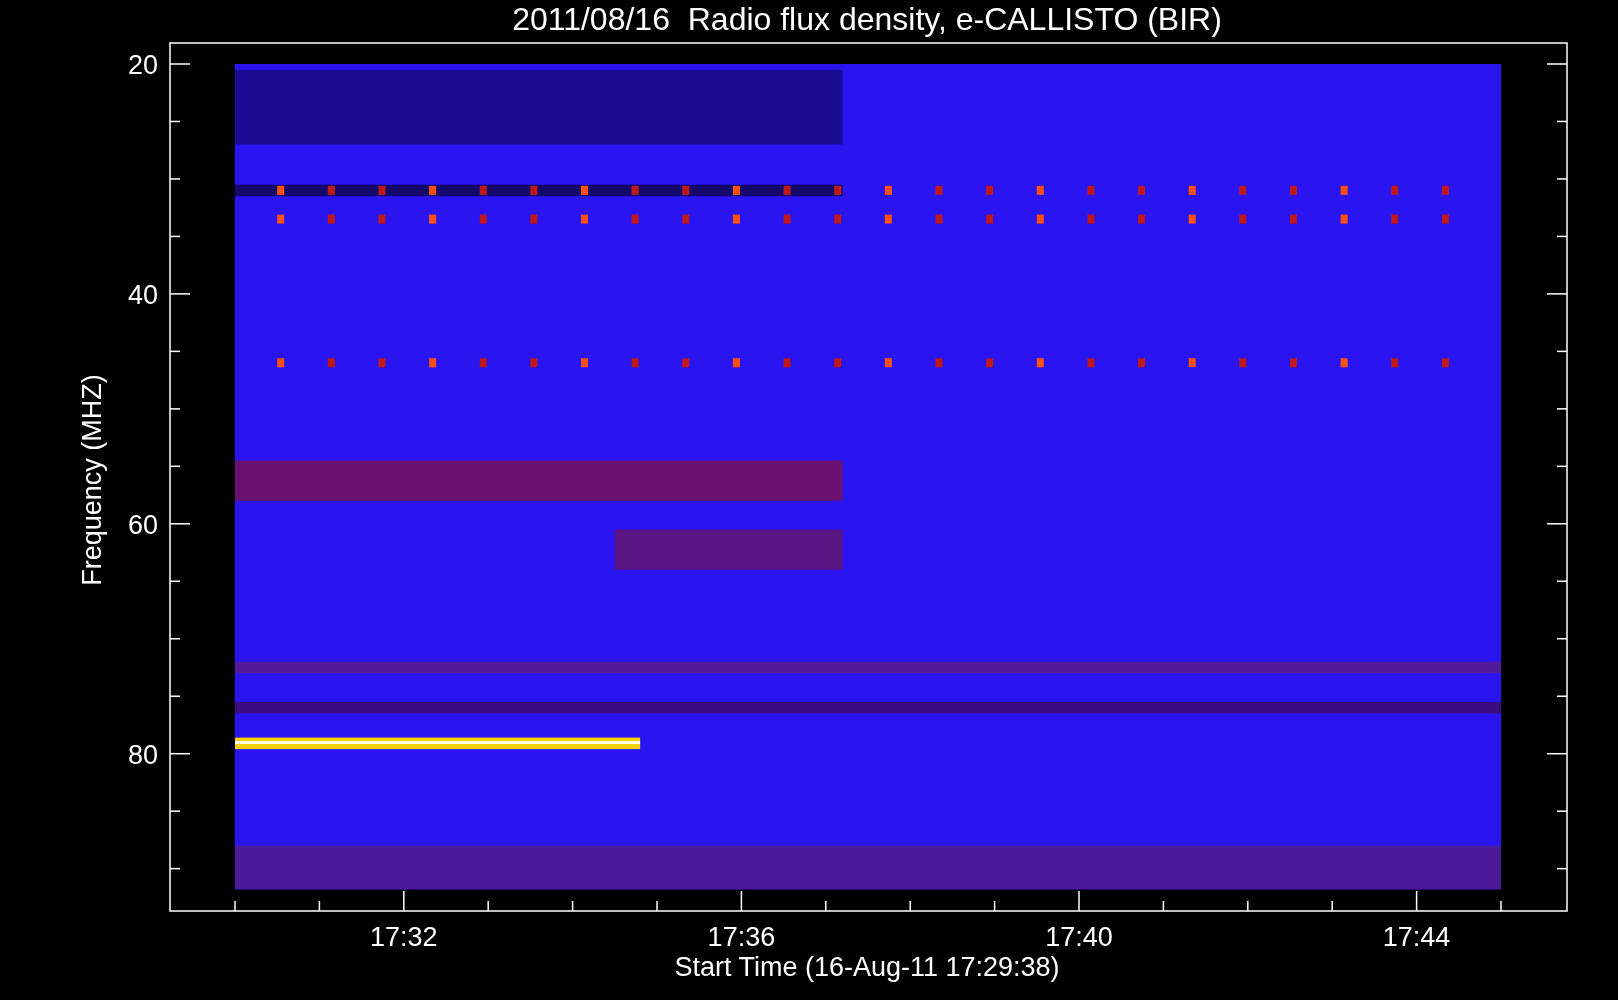 This screenshot has width=1618, height=1000. I want to click on x-tick-label: 17:40, so click(1079, 937).